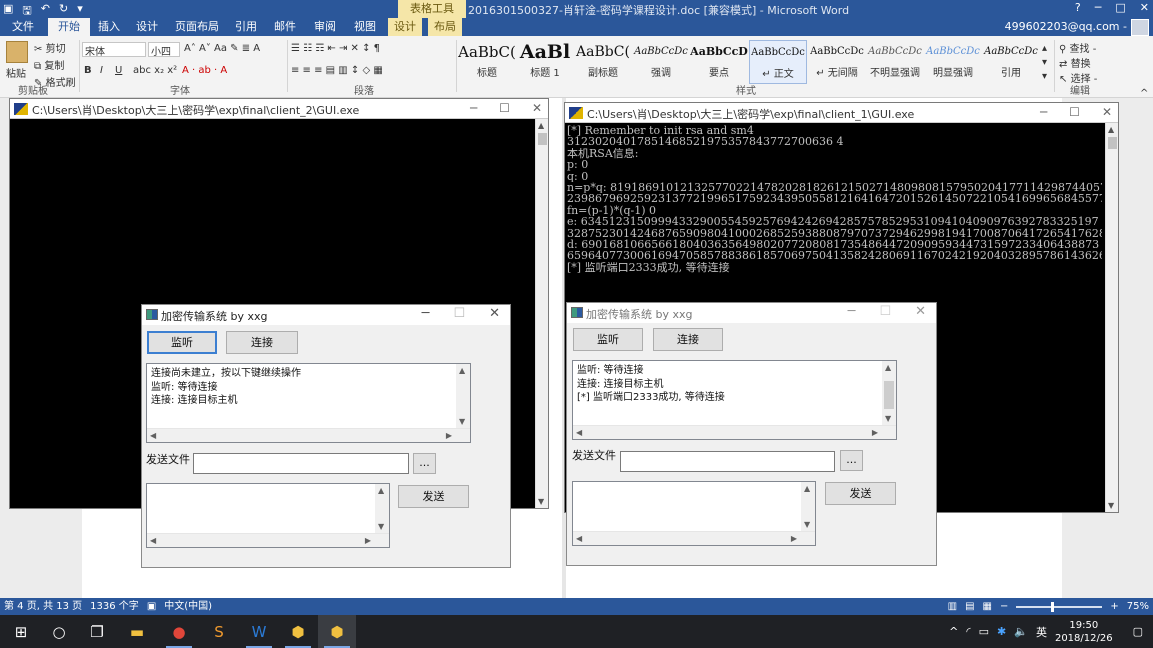  I want to click on language-indicator: 中文(中国), so click(188, 606).